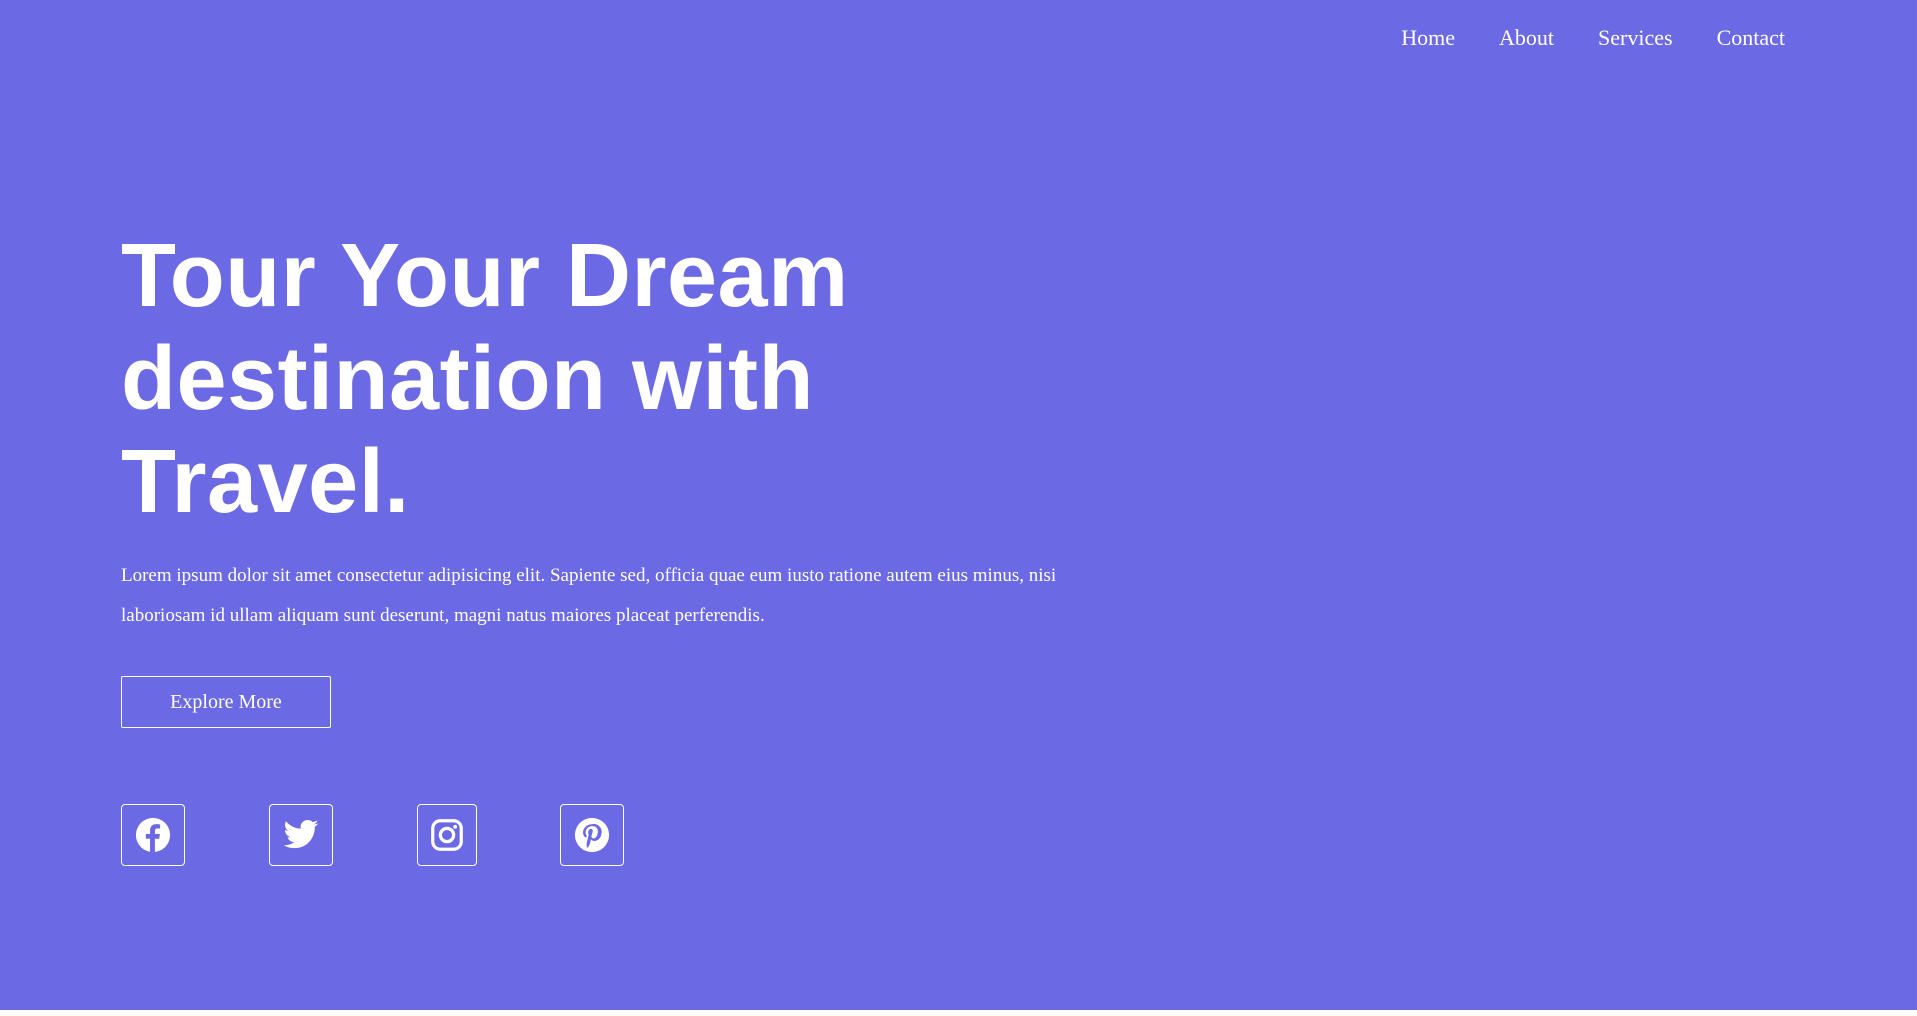 The width and height of the screenshot is (1917, 1016). What do you see at coordinates (1428, 38) in the screenshot?
I see `nav-link-home: Home` at bounding box center [1428, 38].